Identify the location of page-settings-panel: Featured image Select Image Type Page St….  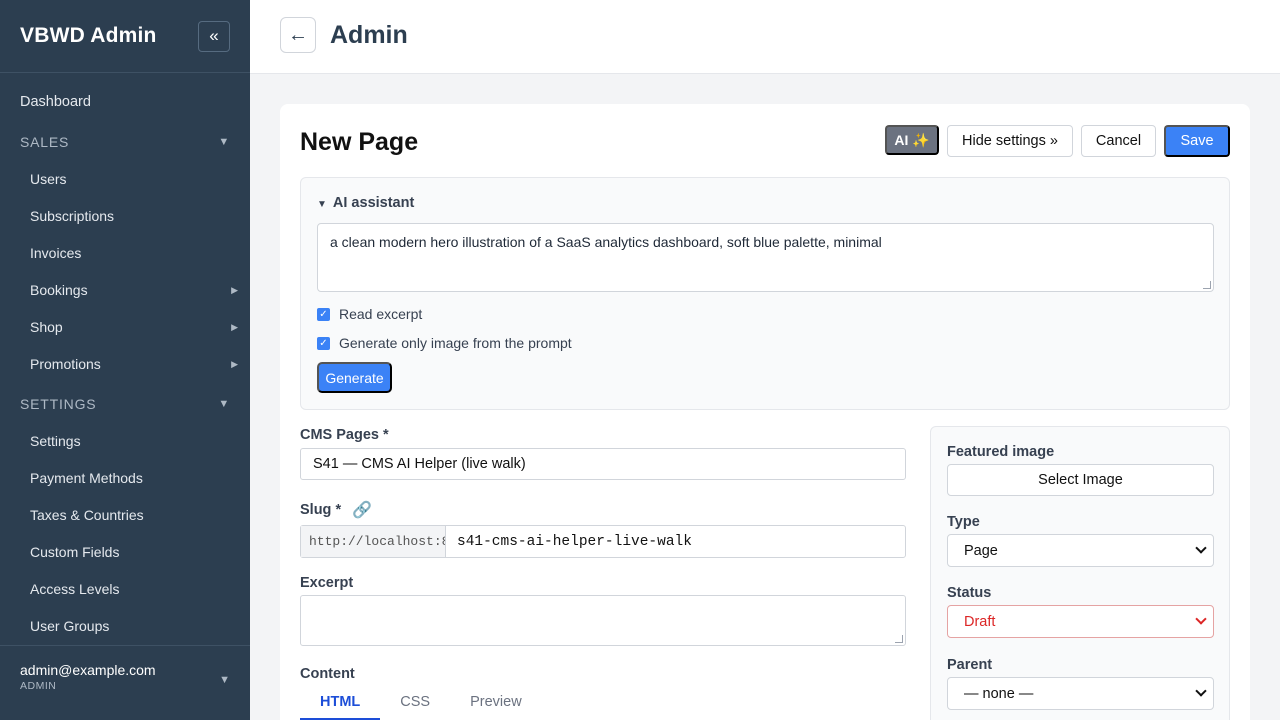
(1080, 573).